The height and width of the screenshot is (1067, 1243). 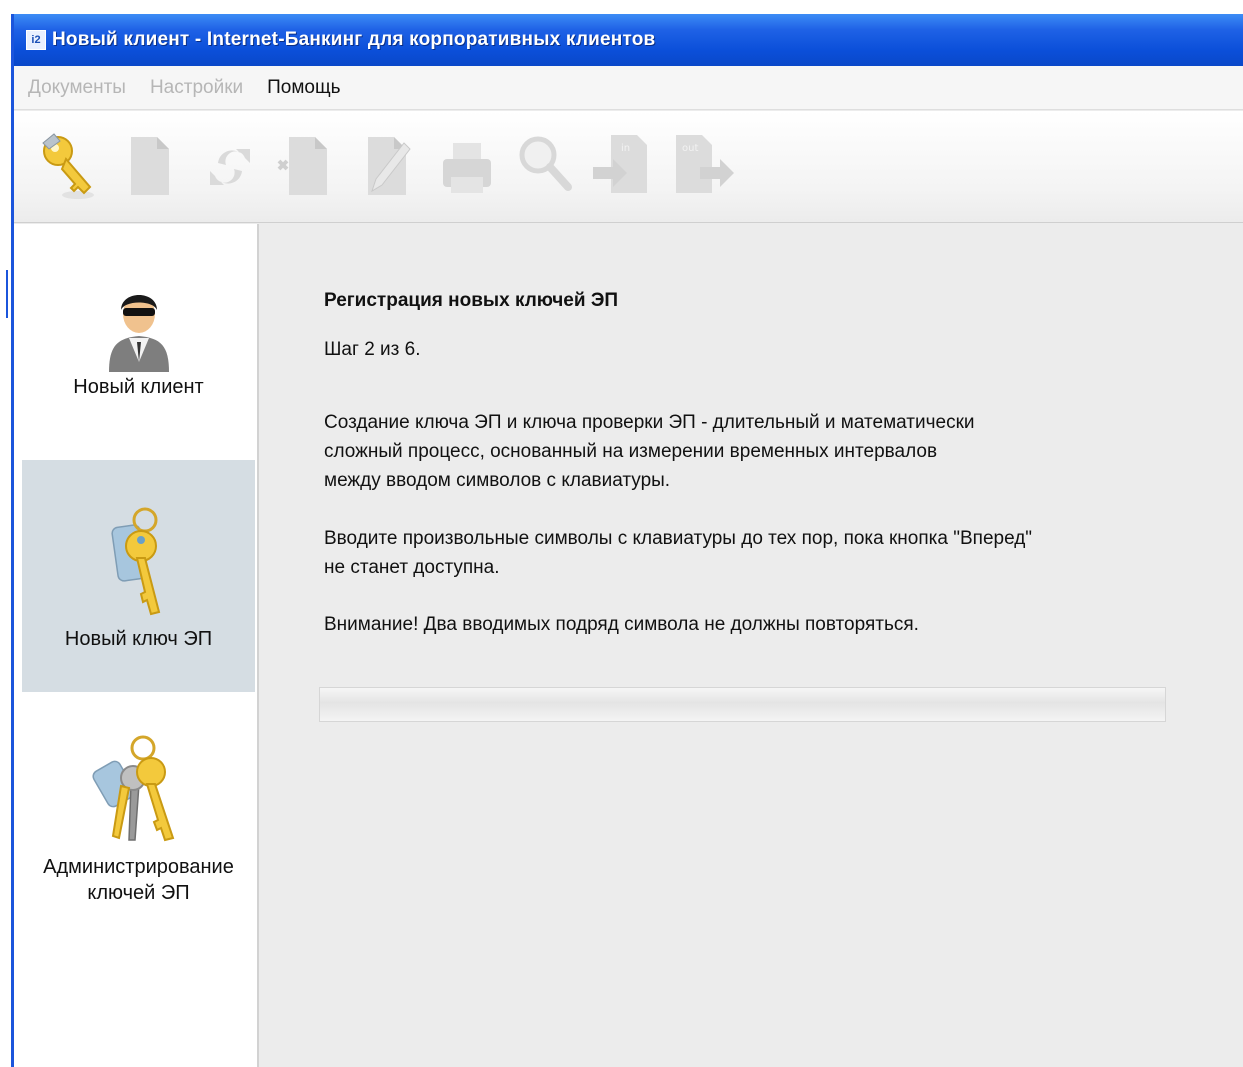 I want to click on page-title: Регистрация новых ключей ЭП, so click(x=471, y=300).